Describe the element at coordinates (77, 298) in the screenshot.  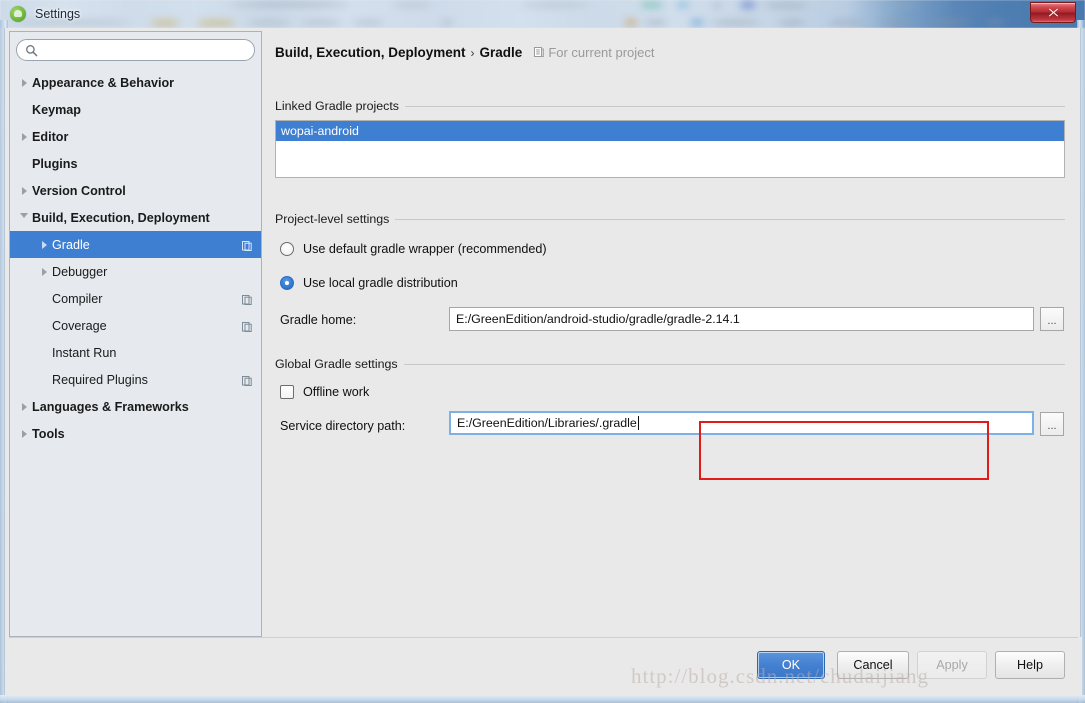
I see `sidebar-item-label: Compiler` at that location.